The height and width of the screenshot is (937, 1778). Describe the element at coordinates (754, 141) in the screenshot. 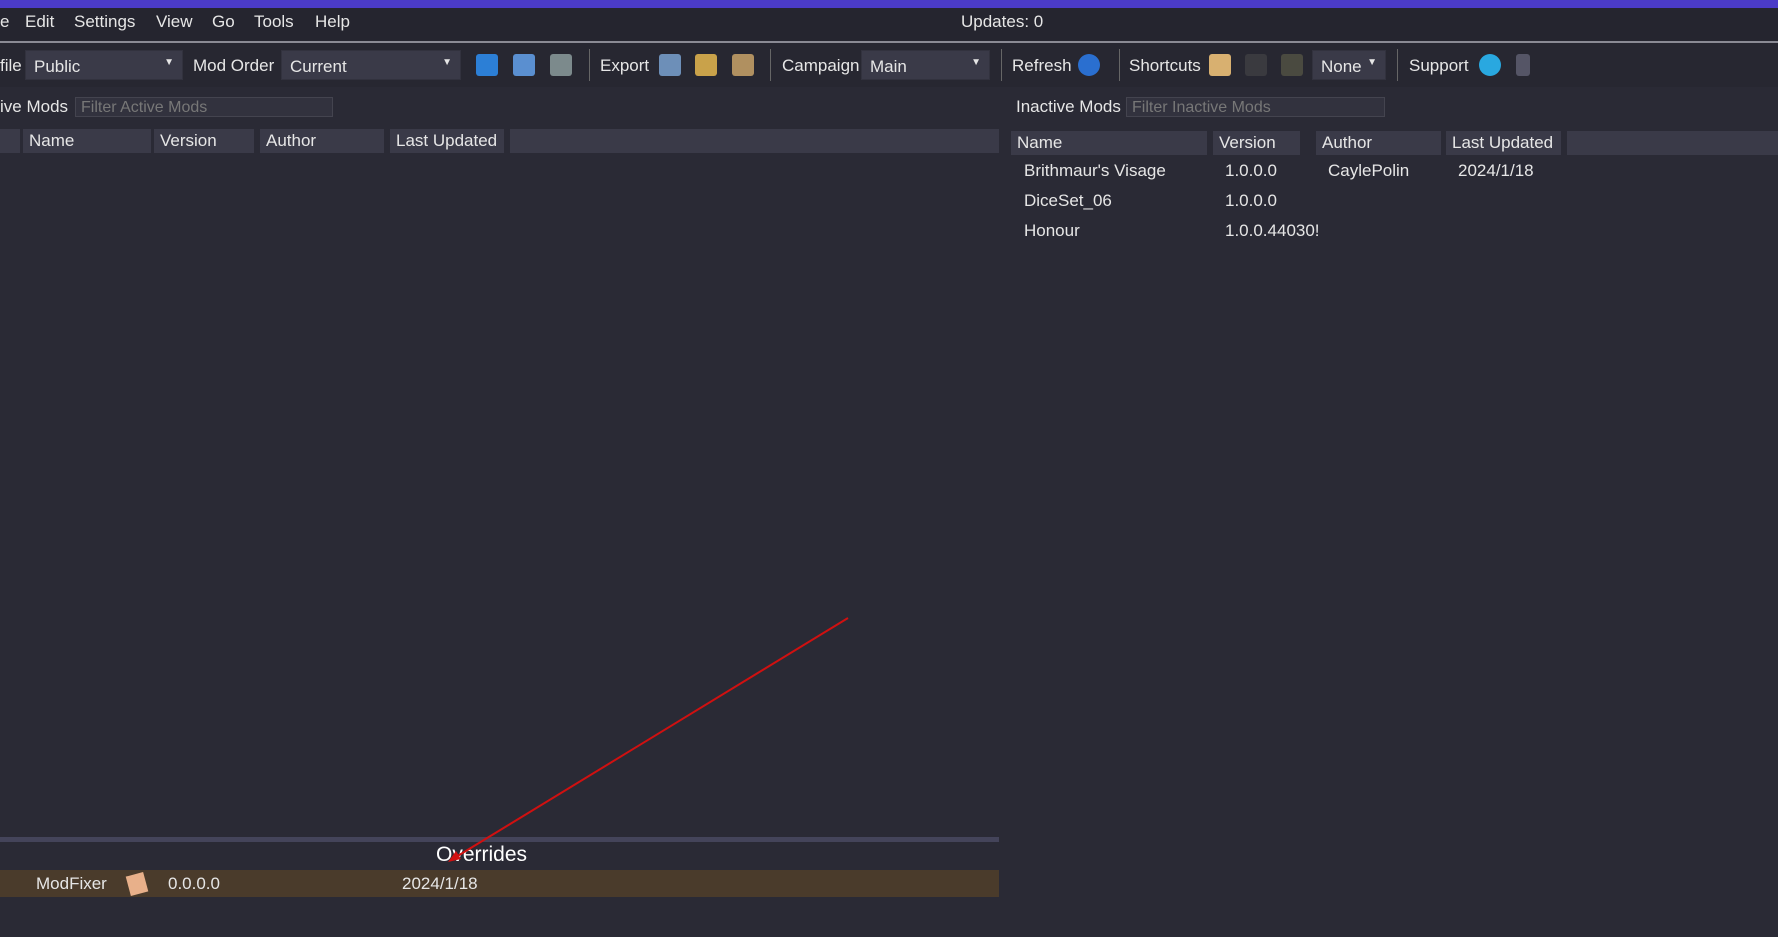

I see `active-col-filler` at that location.